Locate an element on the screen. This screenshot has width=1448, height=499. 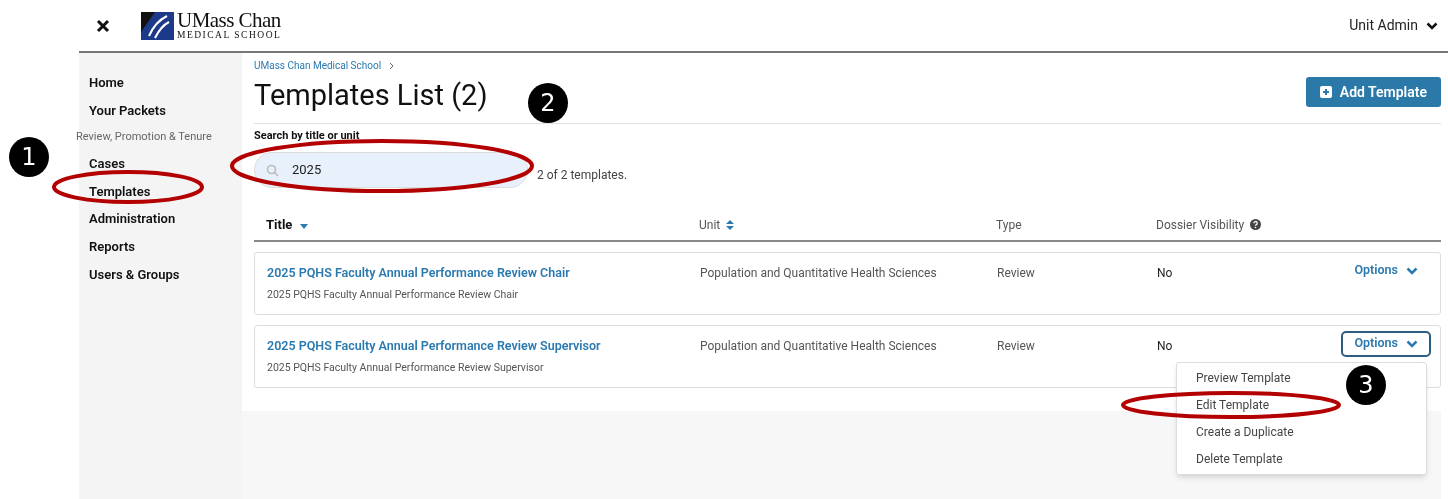
logo-subtitle: MEDICAL SCHOOL is located at coordinates (229, 36).